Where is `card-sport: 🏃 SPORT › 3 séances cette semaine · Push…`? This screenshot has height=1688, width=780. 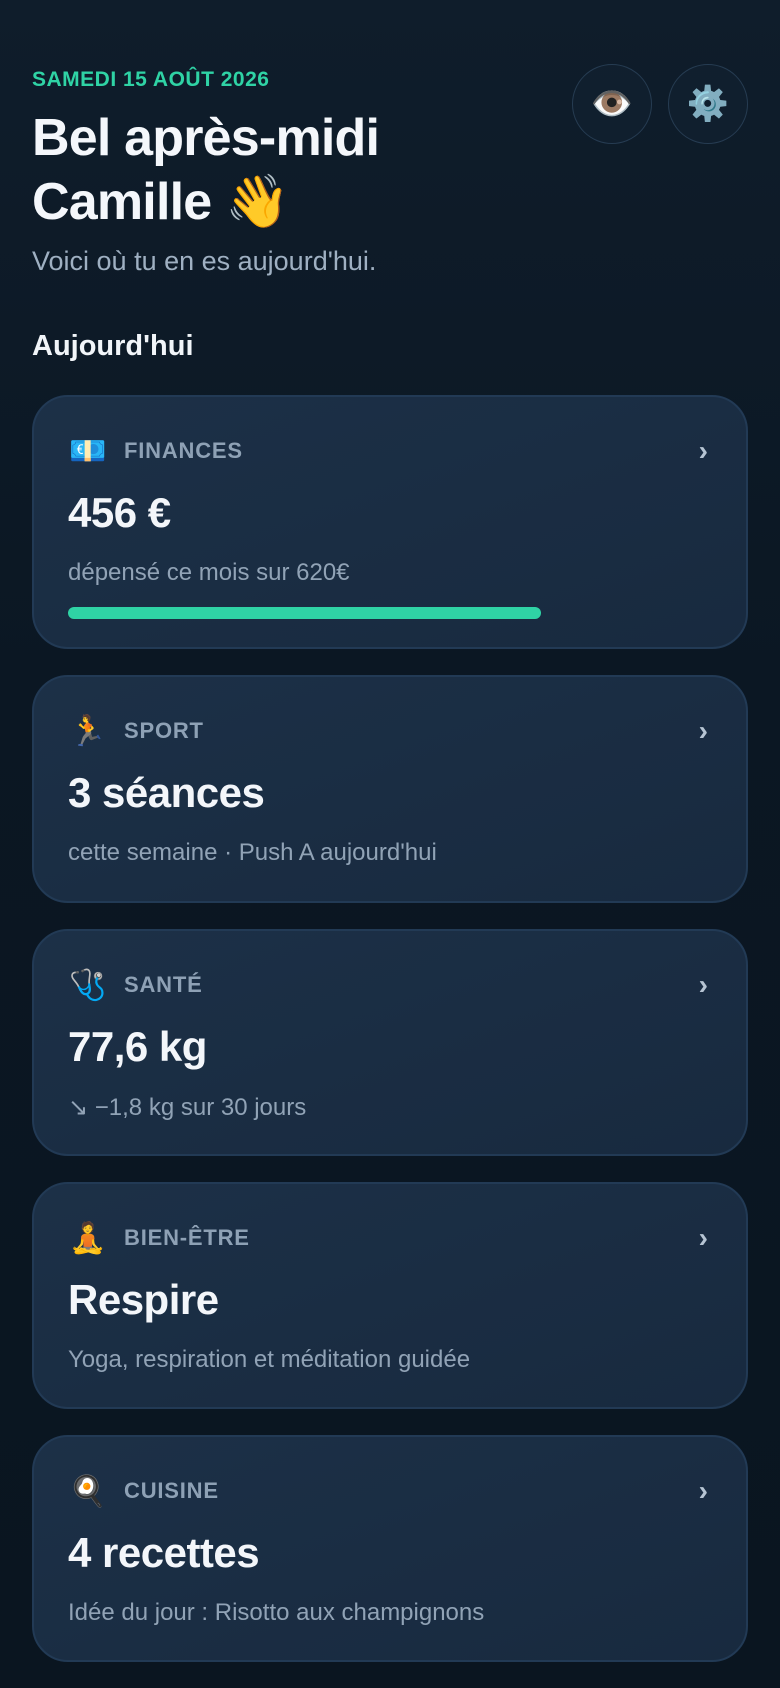
card-sport: 🏃 SPORT › 3 séances cette semaine · Push… is located at coordinates (390, 789).